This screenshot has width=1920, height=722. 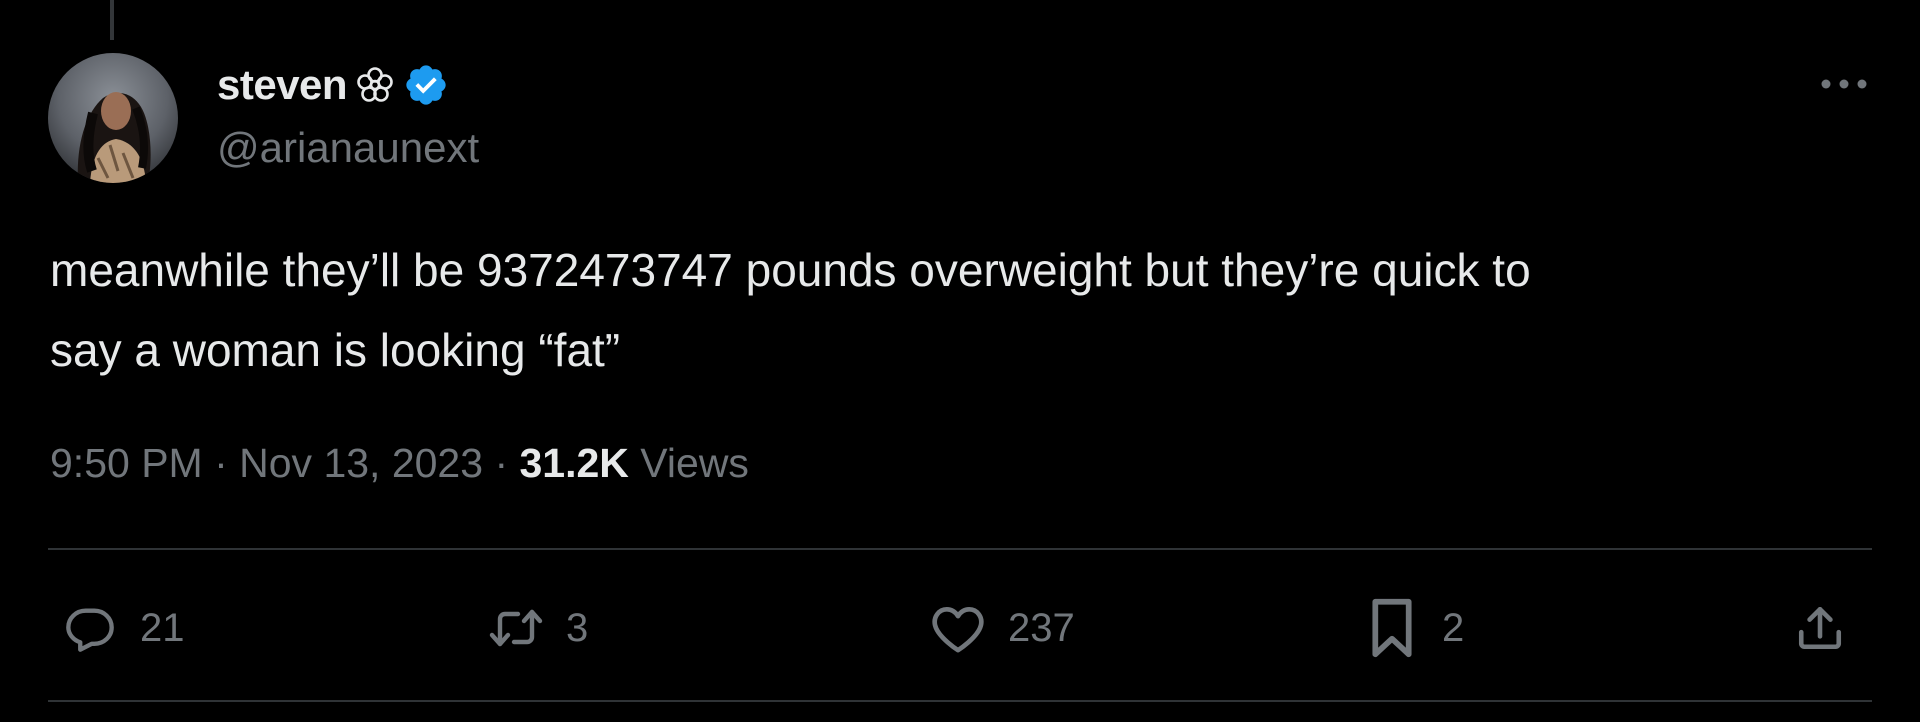 I want to click on verified-badge-icon, so click(x=427, y=85).